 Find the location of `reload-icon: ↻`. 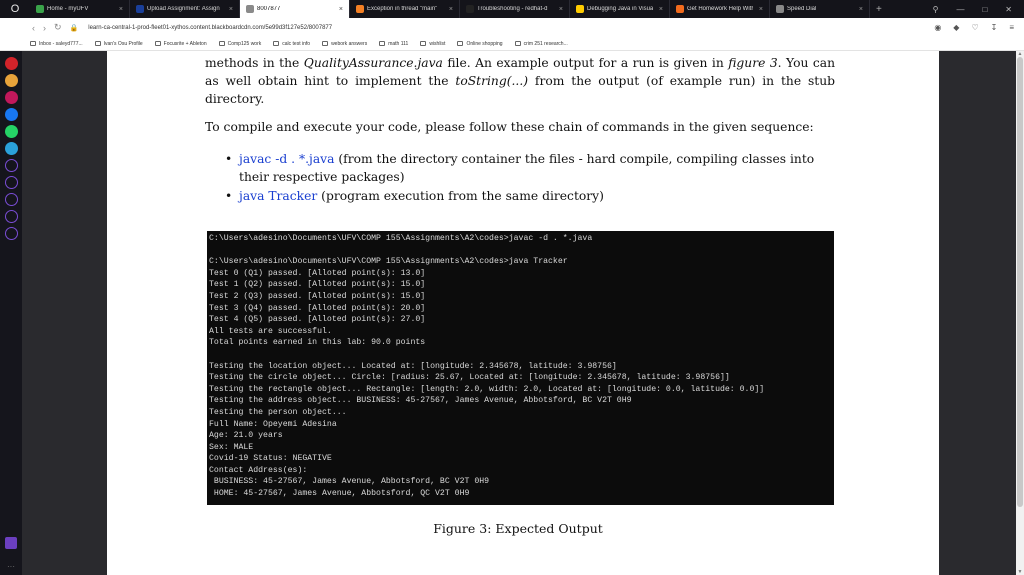

reload-icon: ↻ is located at coordinates (58, 27).